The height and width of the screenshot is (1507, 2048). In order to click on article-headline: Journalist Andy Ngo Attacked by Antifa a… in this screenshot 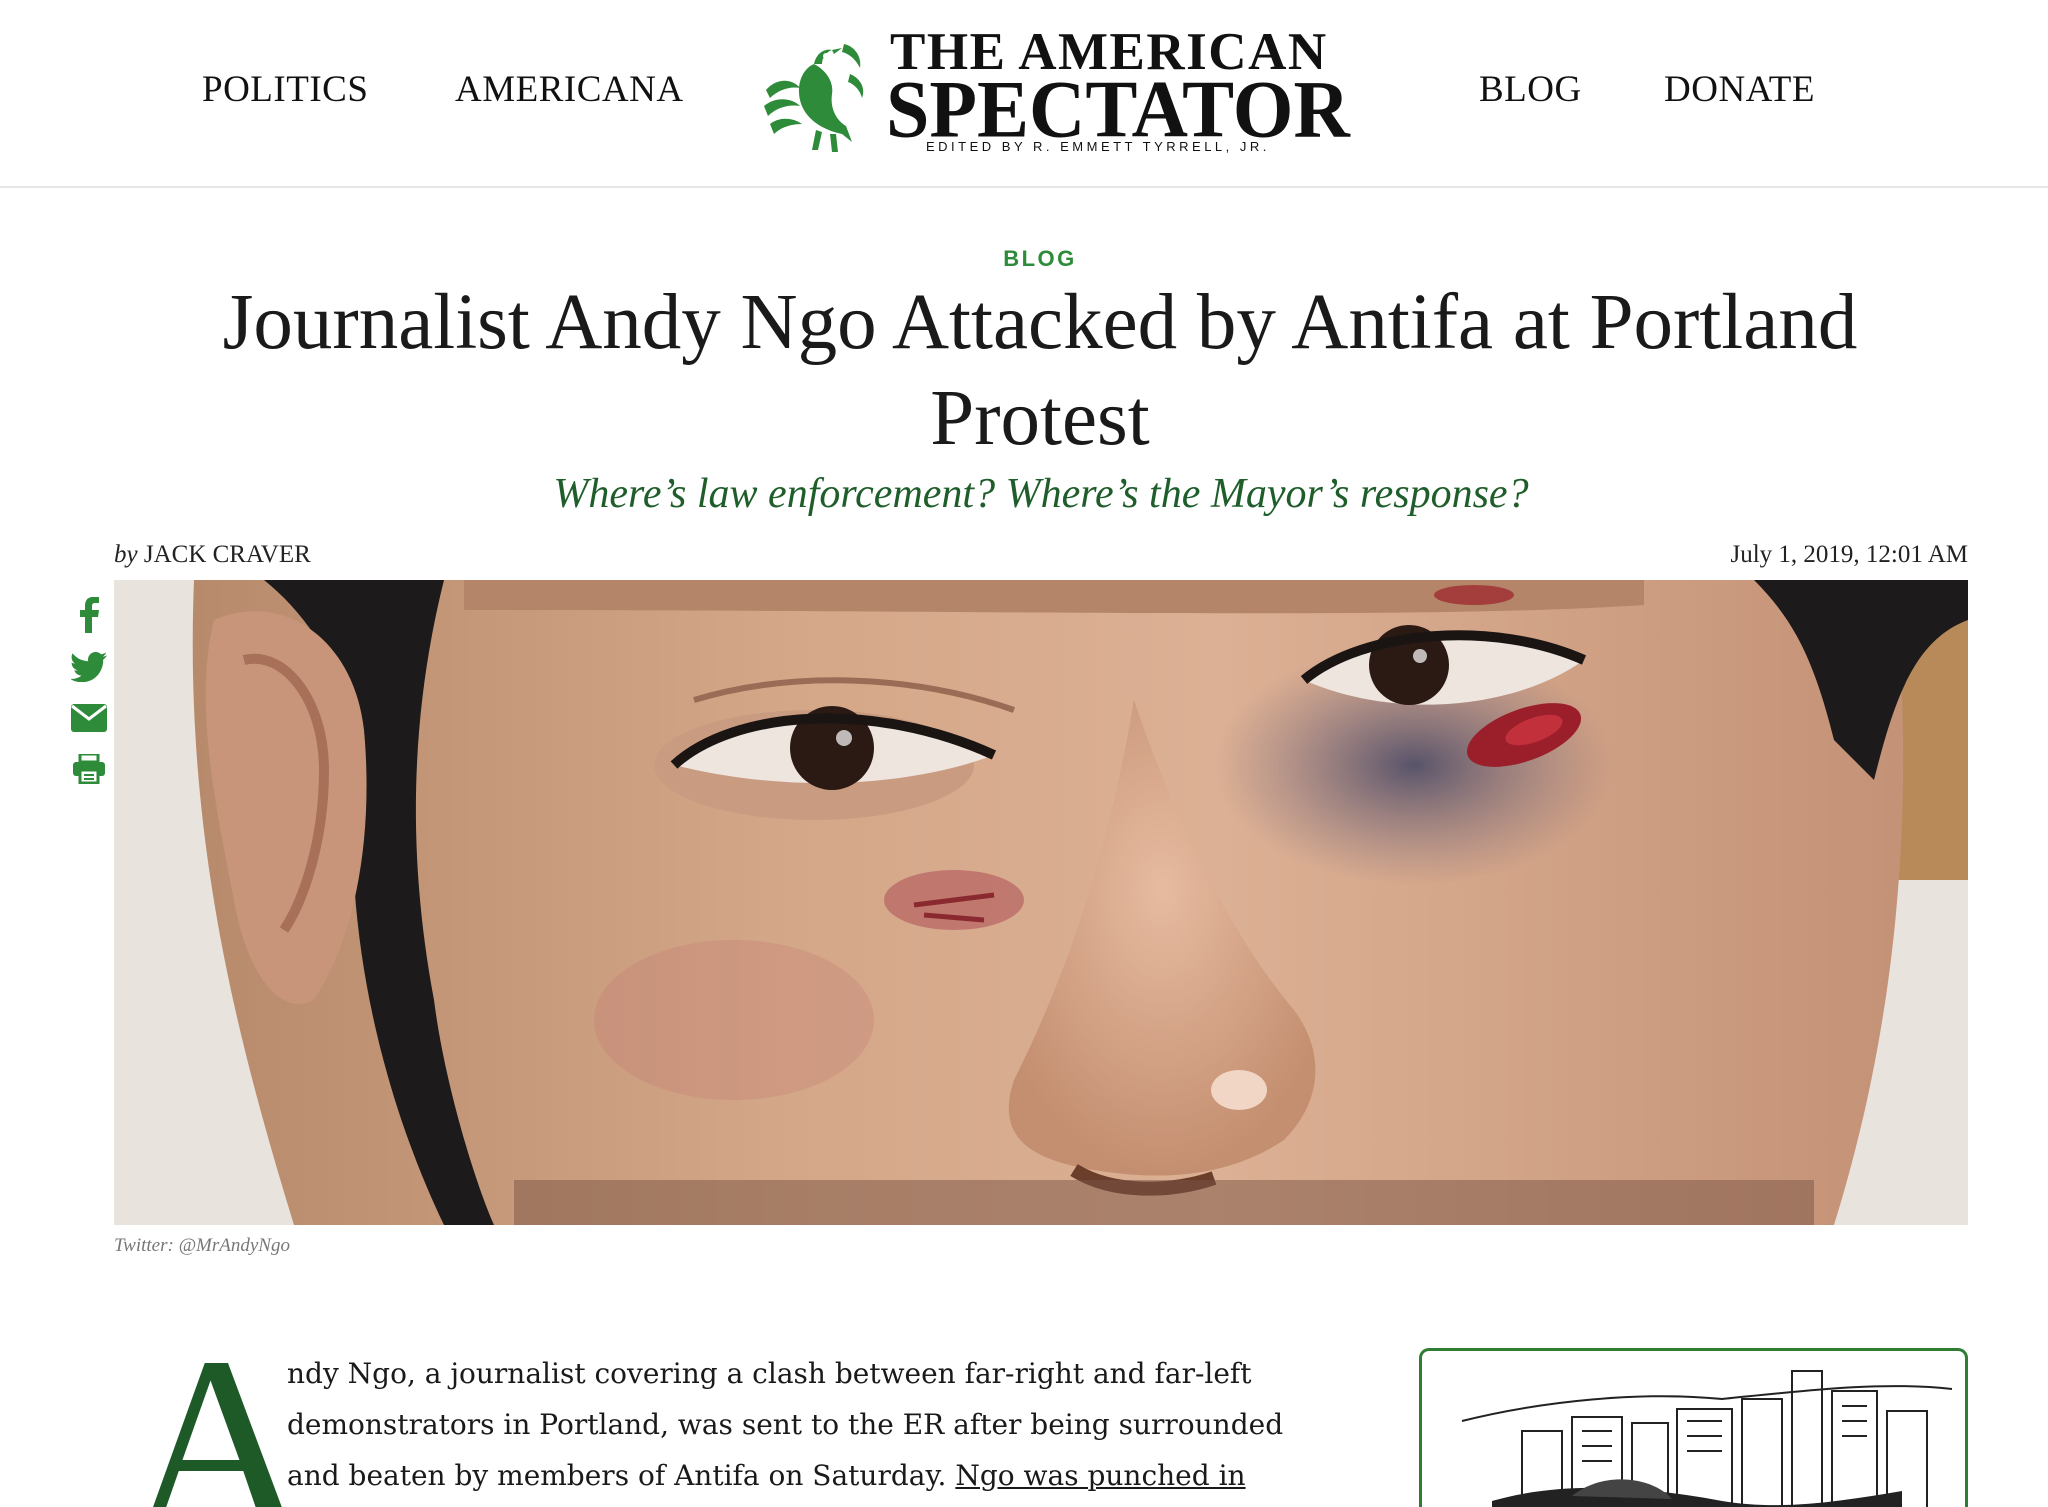, I will do `click(1040, 370)`.